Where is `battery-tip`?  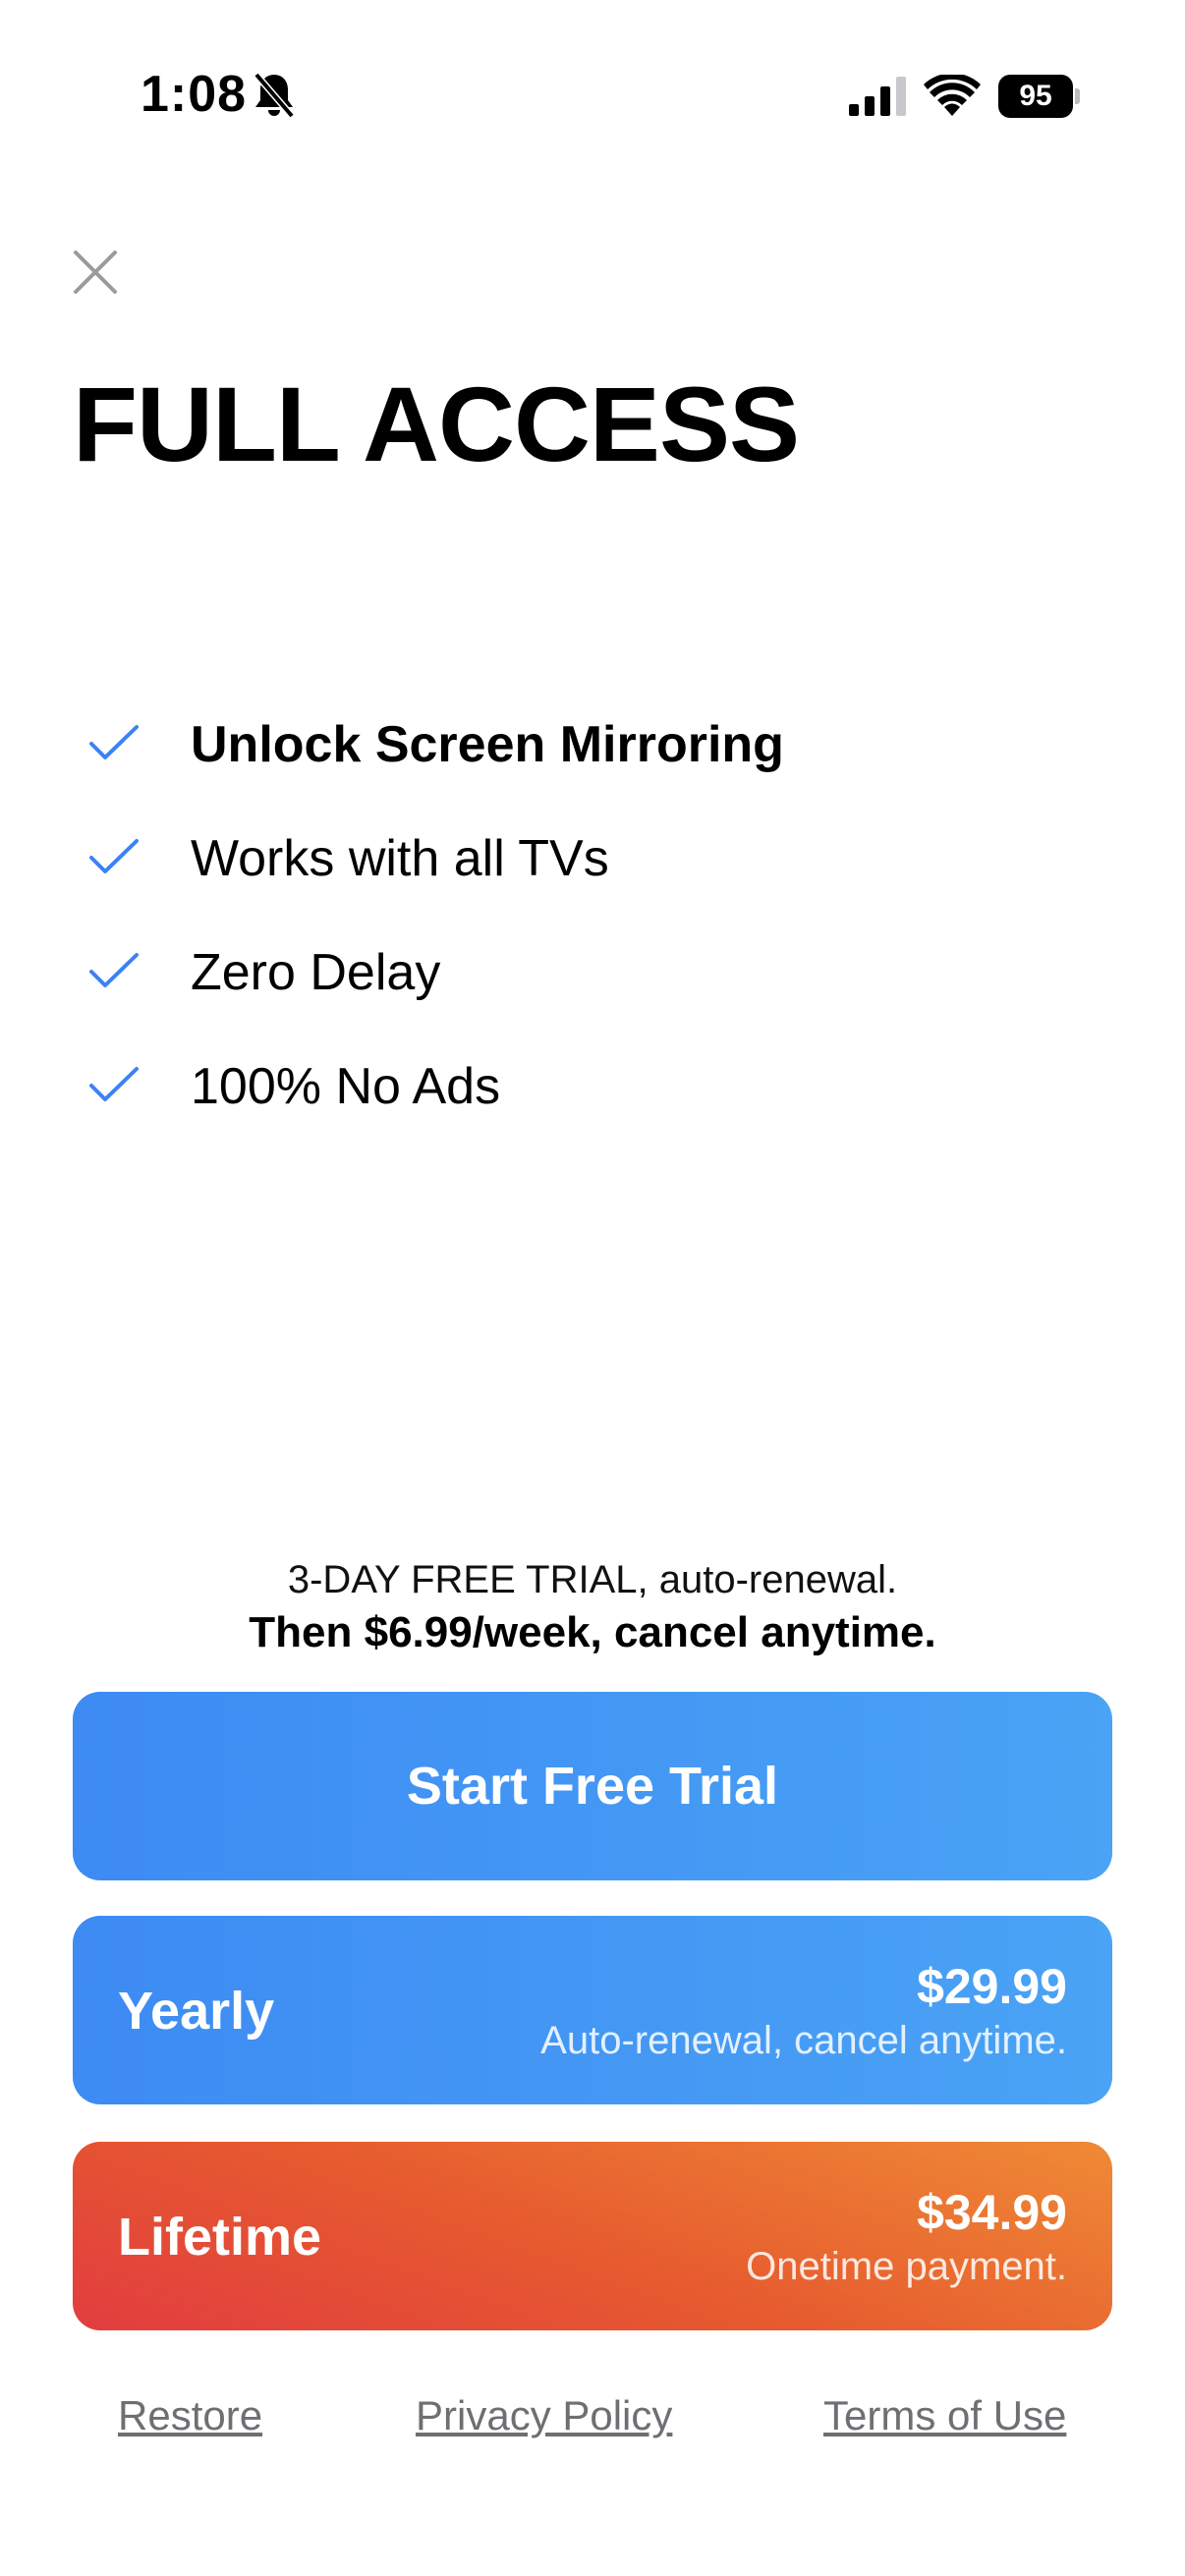
battery-tip is located at coordinates (1077, 96).